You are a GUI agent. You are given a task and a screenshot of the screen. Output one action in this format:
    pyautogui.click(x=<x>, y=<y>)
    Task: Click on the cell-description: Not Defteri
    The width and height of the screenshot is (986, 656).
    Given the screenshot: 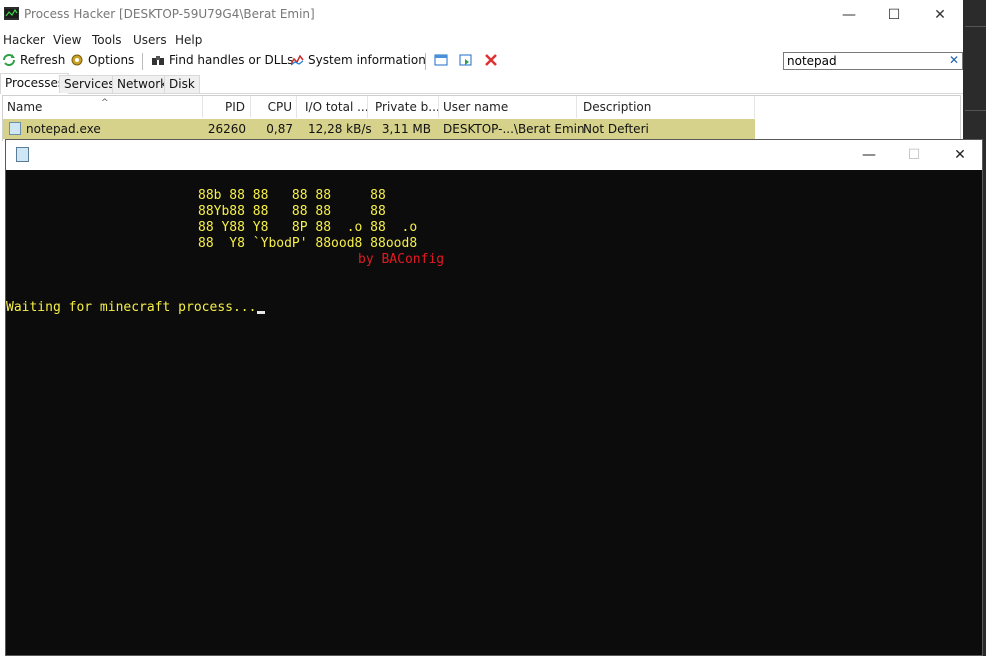 What is the action you would take?
    pyautogui.click(x=616, y=129)
    